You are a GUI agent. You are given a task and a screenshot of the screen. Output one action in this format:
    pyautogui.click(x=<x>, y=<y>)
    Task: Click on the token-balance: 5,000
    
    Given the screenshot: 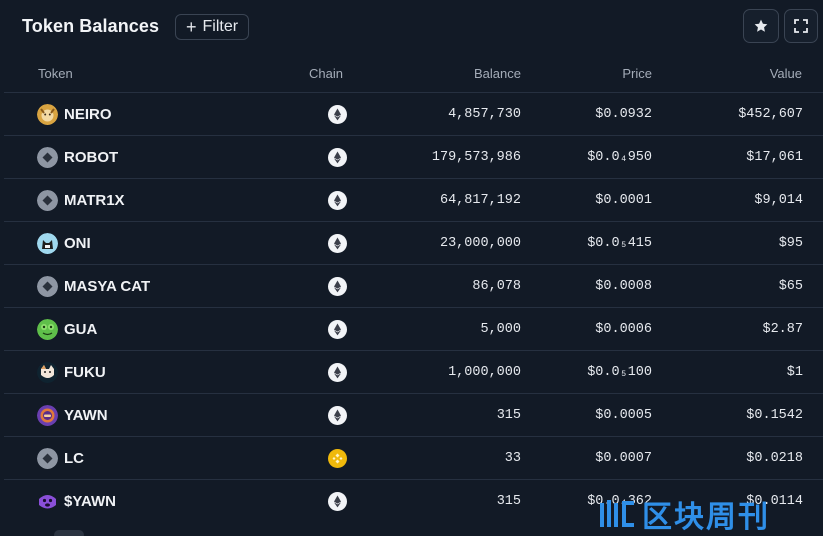 What is the action you would take?
    pyautogui.click(x=500, y=329)
    